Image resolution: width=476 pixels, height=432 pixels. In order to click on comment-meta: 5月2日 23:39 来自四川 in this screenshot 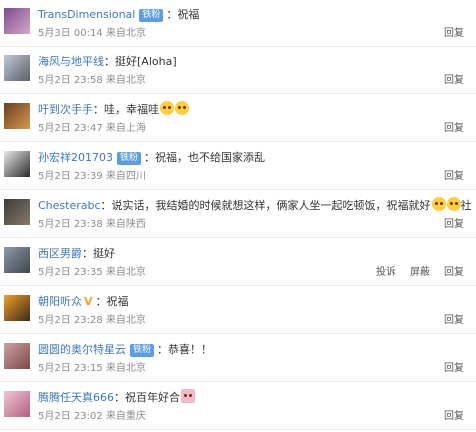, I will do `click(92, 177)`.